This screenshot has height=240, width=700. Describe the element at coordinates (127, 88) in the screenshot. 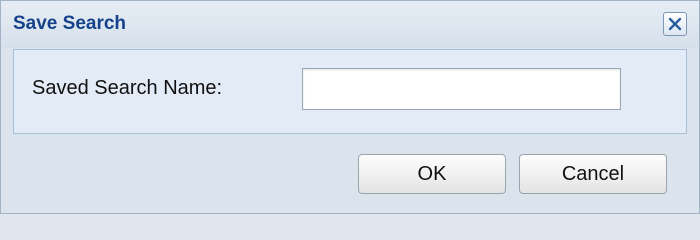

I see `saved-search-name-label: Saved Search Name:` at that location.